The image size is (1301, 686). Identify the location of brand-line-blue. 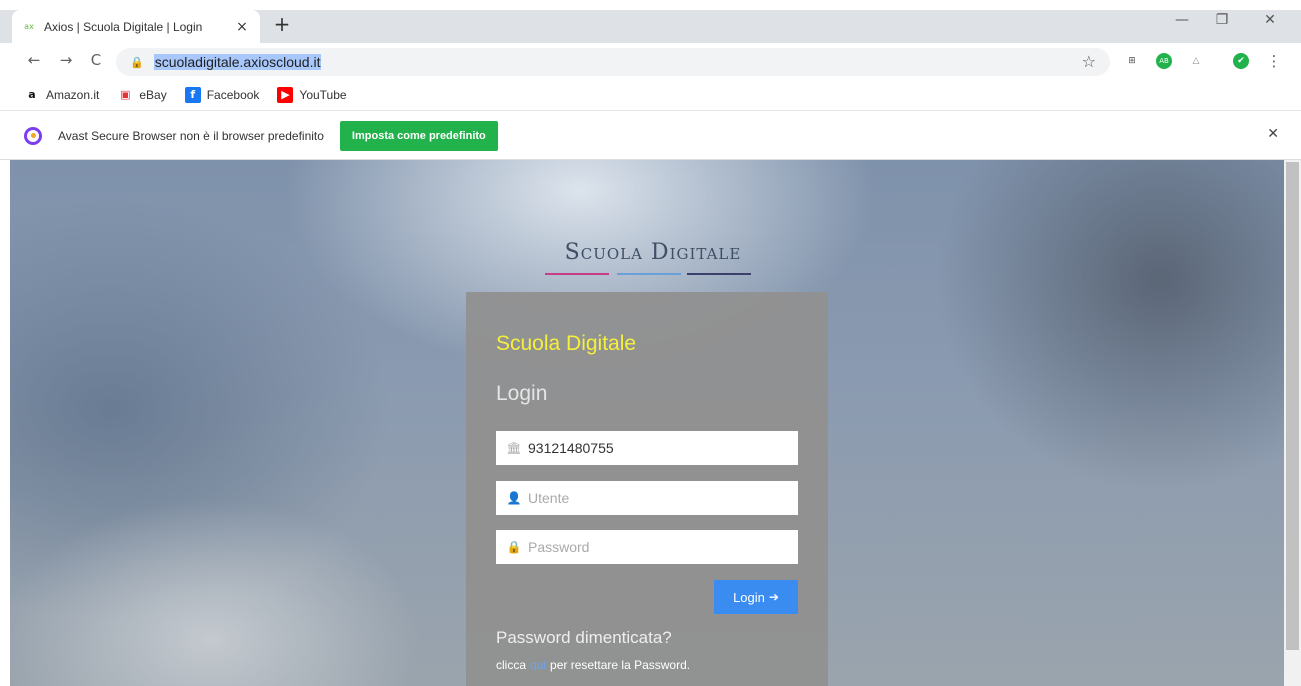
(649, 274).